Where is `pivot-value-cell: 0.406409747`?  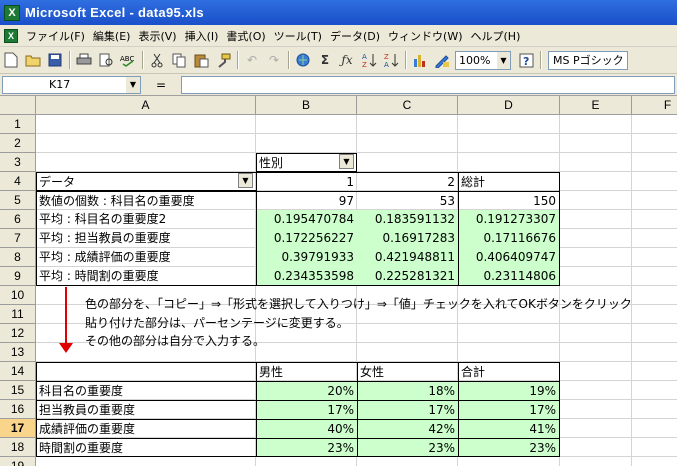
pivot-value-cell: 0.406409747 is located at coordinates (509, 257).